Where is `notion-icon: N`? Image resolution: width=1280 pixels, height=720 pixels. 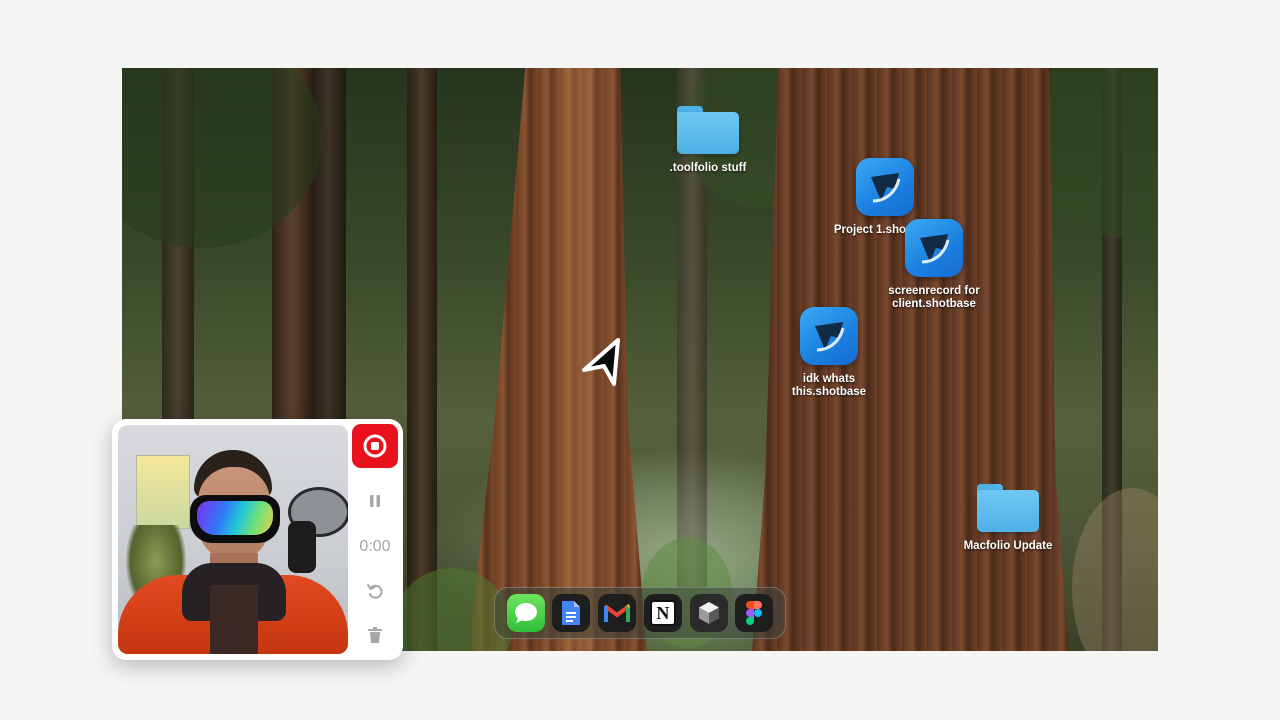 notion-icon: N is located at coordinates (662, 613).